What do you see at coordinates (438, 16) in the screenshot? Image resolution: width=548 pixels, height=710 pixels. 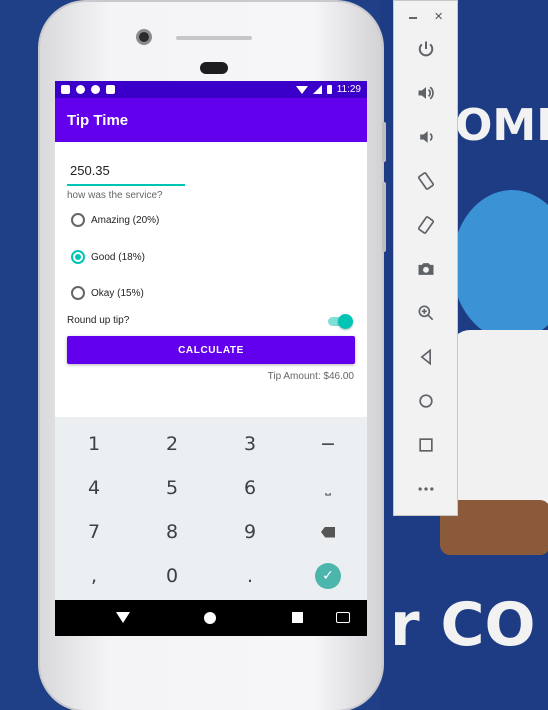 I see `close-icon: ✕` at bounding box center [438, 16].